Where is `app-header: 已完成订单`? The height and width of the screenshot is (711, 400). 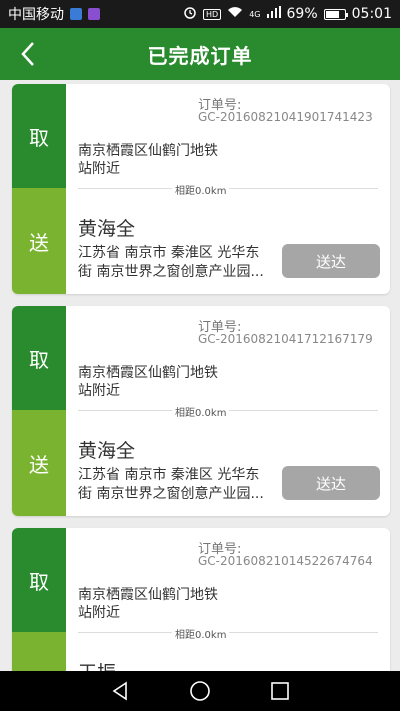
app-header: 已完成订单 is located at coordinates (200, 54).